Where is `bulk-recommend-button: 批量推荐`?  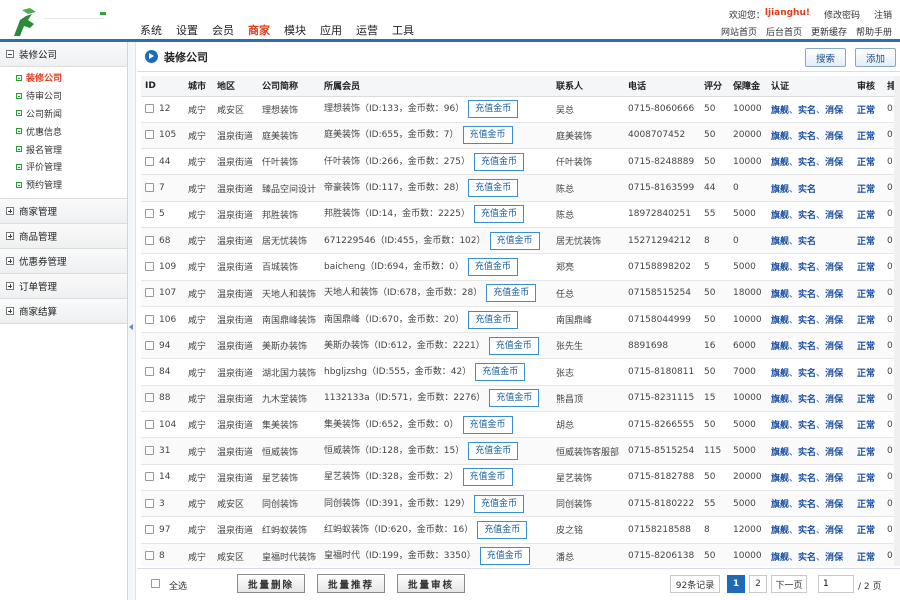 bulk-recommend-button: 批量推荐 is located at coordinates (351, 583).